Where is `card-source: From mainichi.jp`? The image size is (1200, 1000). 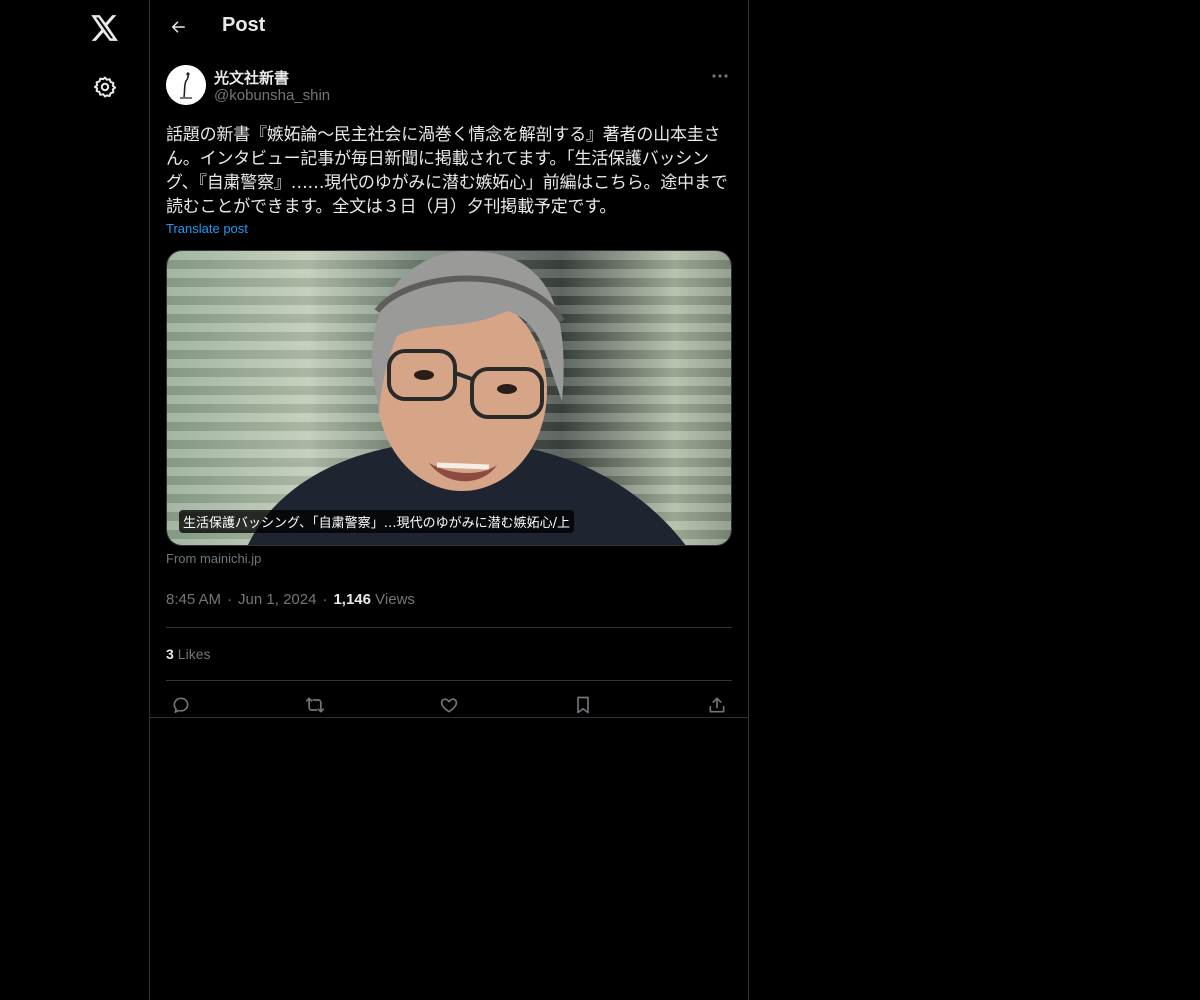
card-source: From mainichi.jp is located at coordinates (449, 558).